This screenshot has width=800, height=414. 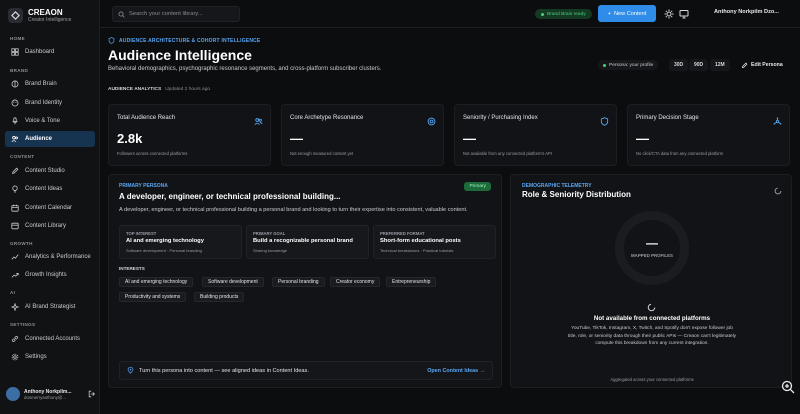 I want to click on sidebar-item-label: Growth Insights, so click(x=46, y=275).